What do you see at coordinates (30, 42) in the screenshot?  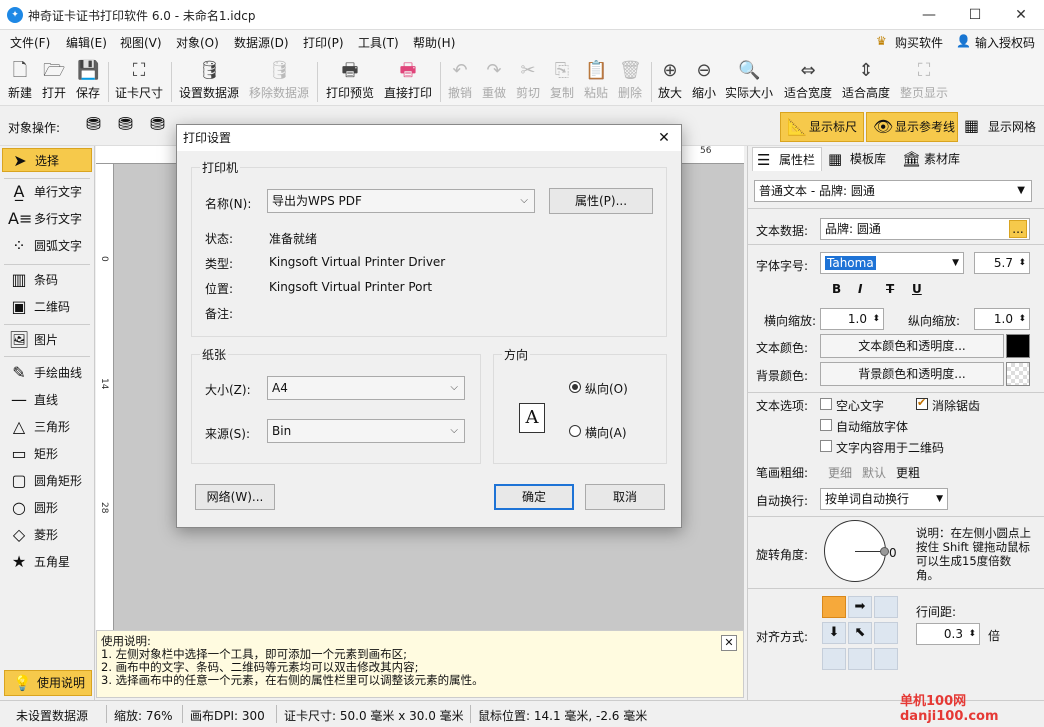 I see `menu-file: 文件(F)` at bounding box center [30, 42].